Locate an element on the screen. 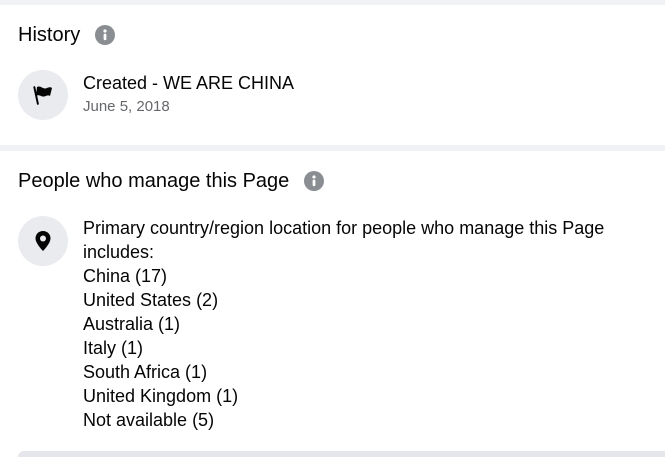 This screenshot has height=457, width=665. history-entry-title: Created - WE ARE CHINA is located at coordinates (189, 83).